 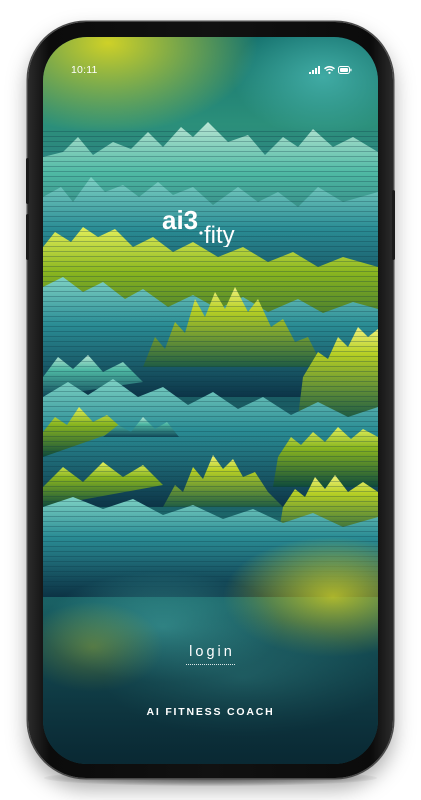 I want to click on svg-text: fity, so click(x=219, y=234).